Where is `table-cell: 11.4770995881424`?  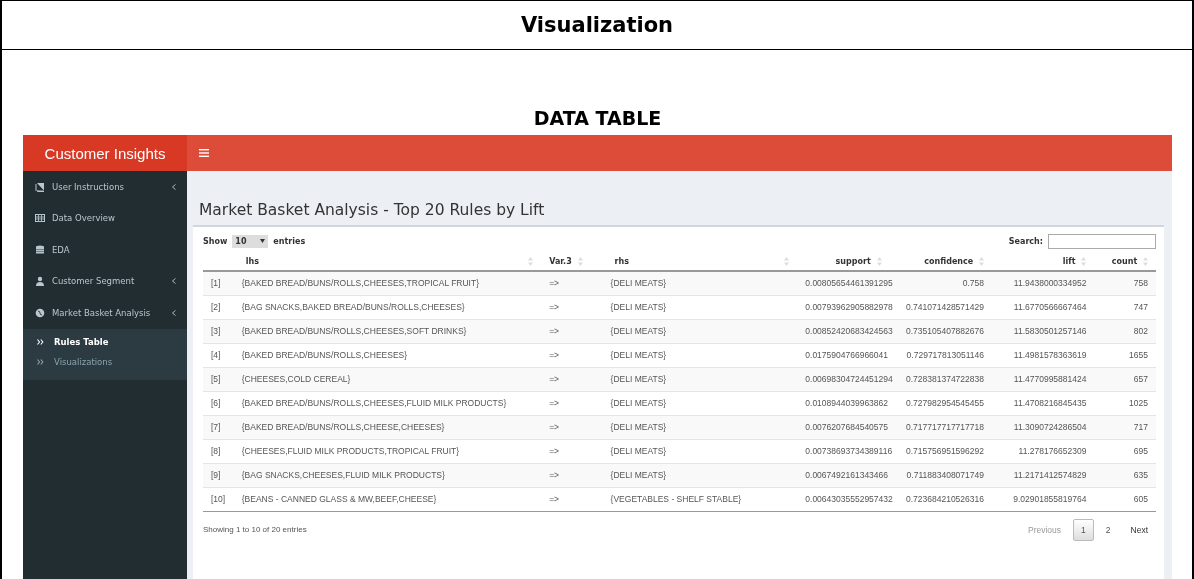
table-cell: 11.4770995881424 is located at coordinates (1043, 379).